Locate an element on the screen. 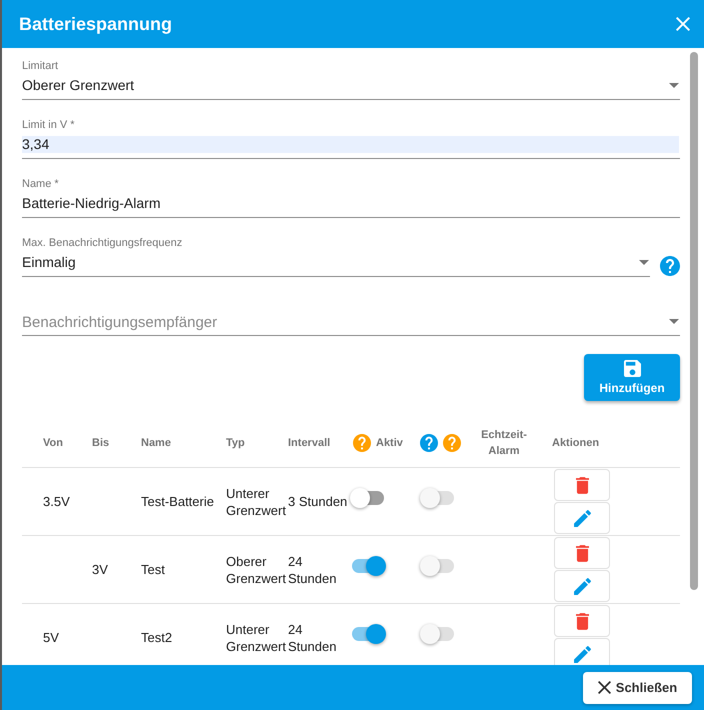 The height and width of the screenshot is (710, 704). dialog-title: Batteriespannung is located at coordinates (95, 24).